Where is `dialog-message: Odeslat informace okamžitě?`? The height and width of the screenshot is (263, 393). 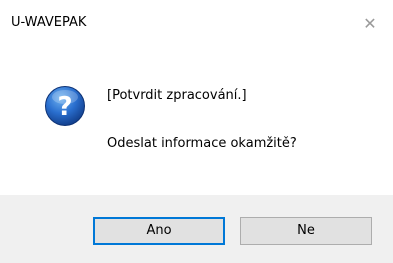 dialog-message: Odeslat informace okamžitě? is located at coordinates (202, 143).